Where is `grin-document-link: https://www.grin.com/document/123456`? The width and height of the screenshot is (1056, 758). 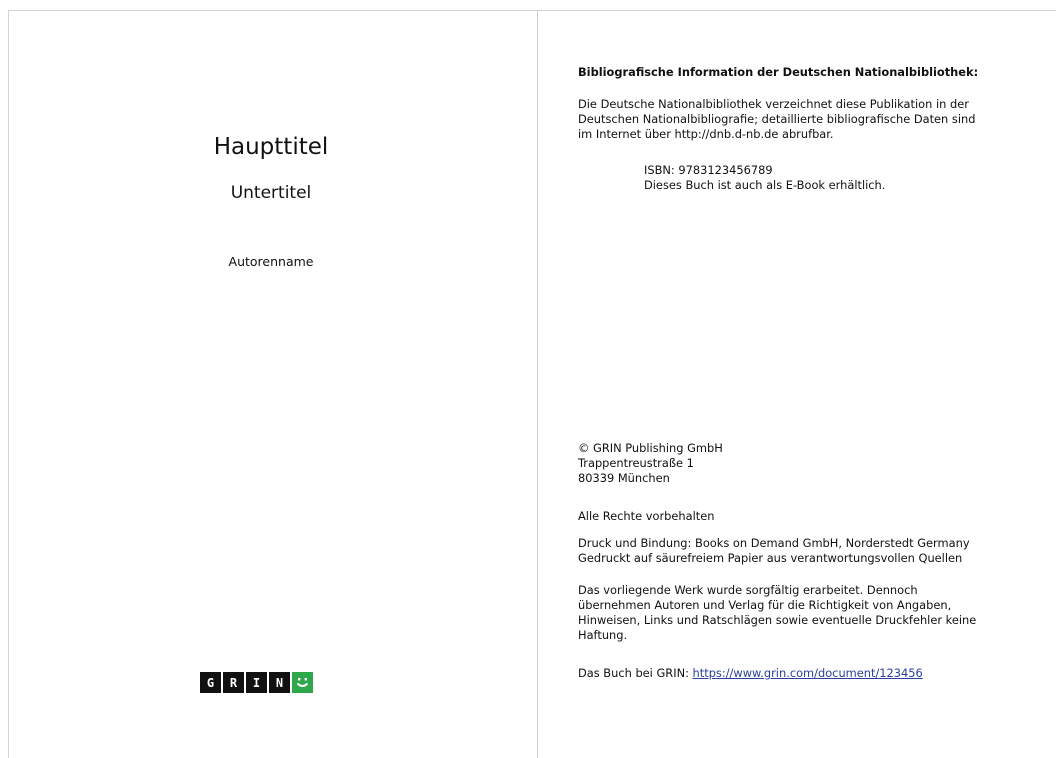
grin-document-link: https://www.grin.com/document/123456 is located at coordinates (808, 673).